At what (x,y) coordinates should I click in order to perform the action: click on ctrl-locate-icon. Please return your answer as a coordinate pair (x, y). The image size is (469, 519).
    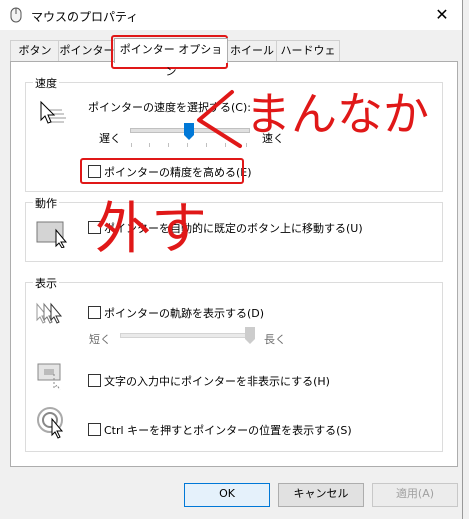
    Looking at the image, I should click on (50, 423).